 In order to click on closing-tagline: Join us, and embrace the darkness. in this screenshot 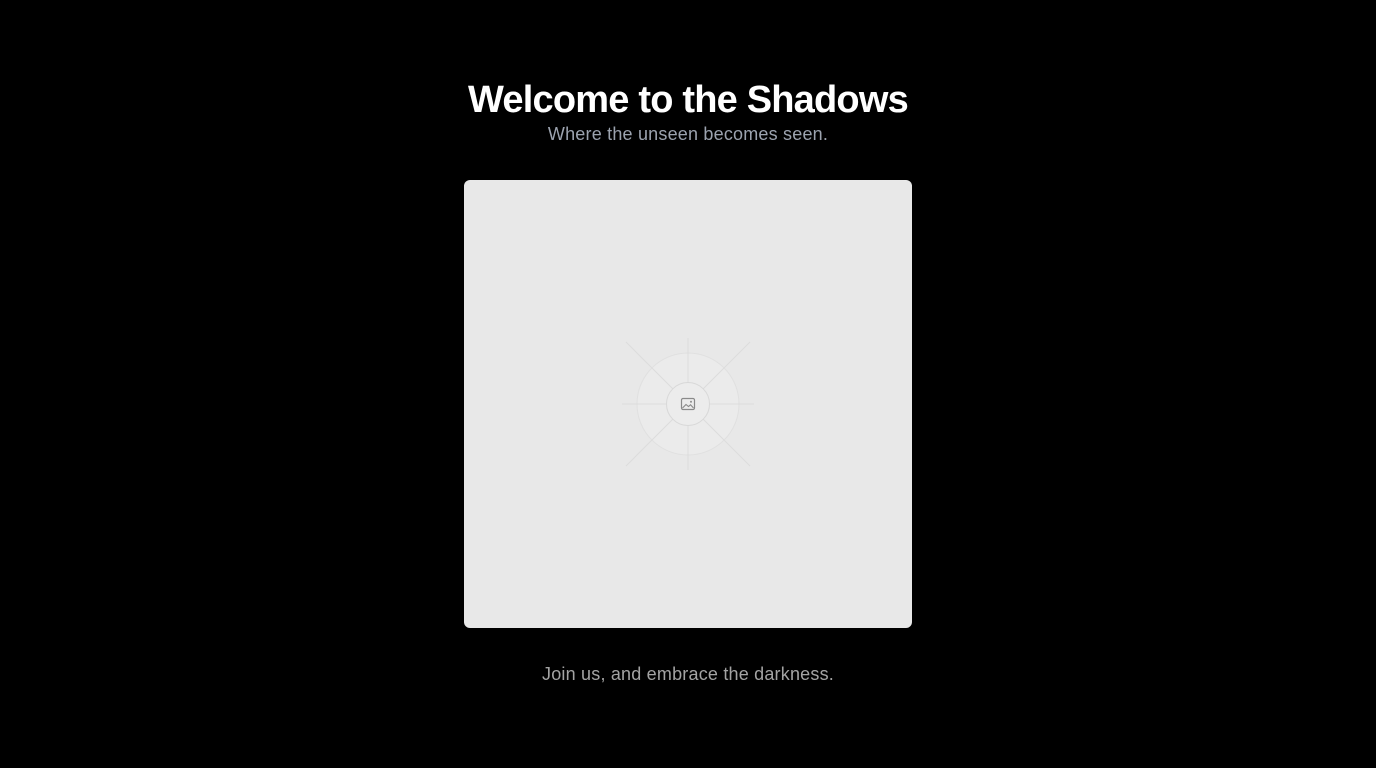, I will do `click(688, 674)`.